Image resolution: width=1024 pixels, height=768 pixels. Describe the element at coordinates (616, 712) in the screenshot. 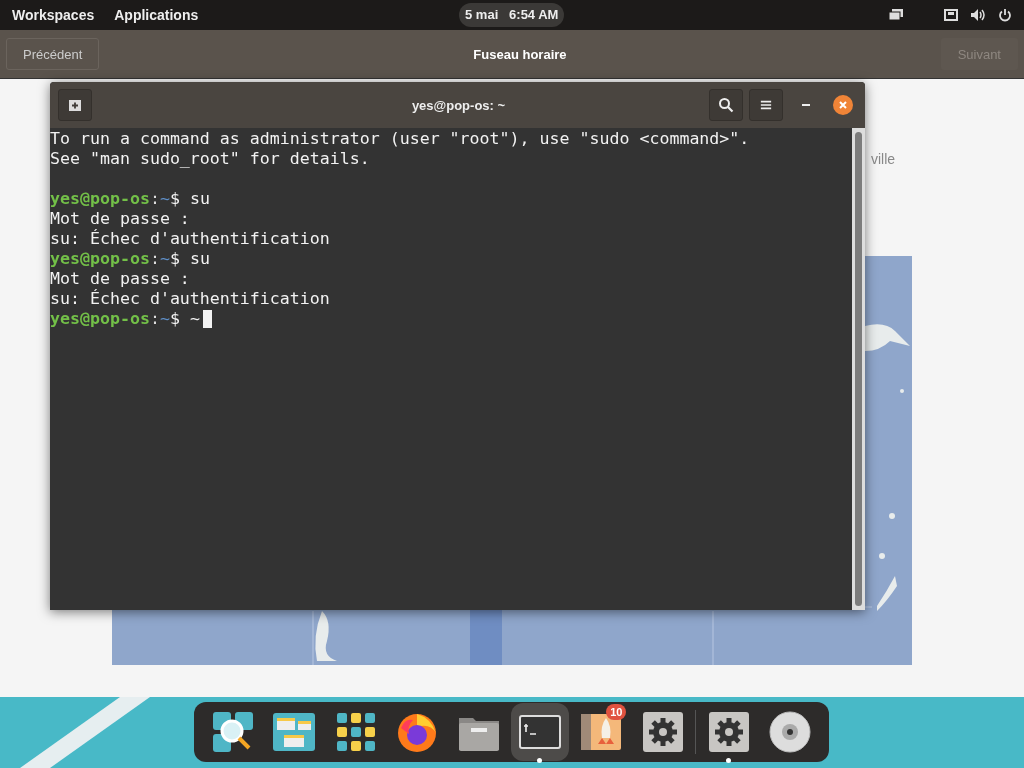

I see `notification-badge: 10` at that location.